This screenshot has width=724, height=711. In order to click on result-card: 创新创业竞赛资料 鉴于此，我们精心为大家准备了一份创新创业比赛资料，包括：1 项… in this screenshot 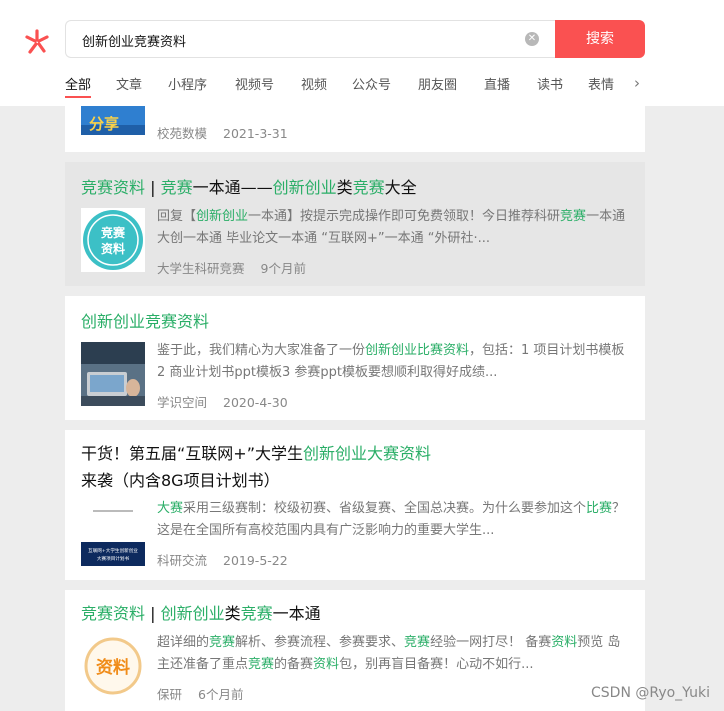, I will do `click(355, 358)`.